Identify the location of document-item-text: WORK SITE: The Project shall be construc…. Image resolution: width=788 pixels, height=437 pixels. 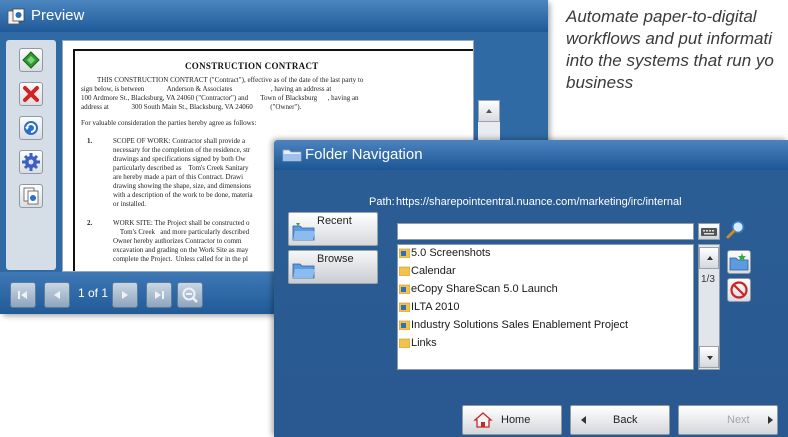
(181, 241).